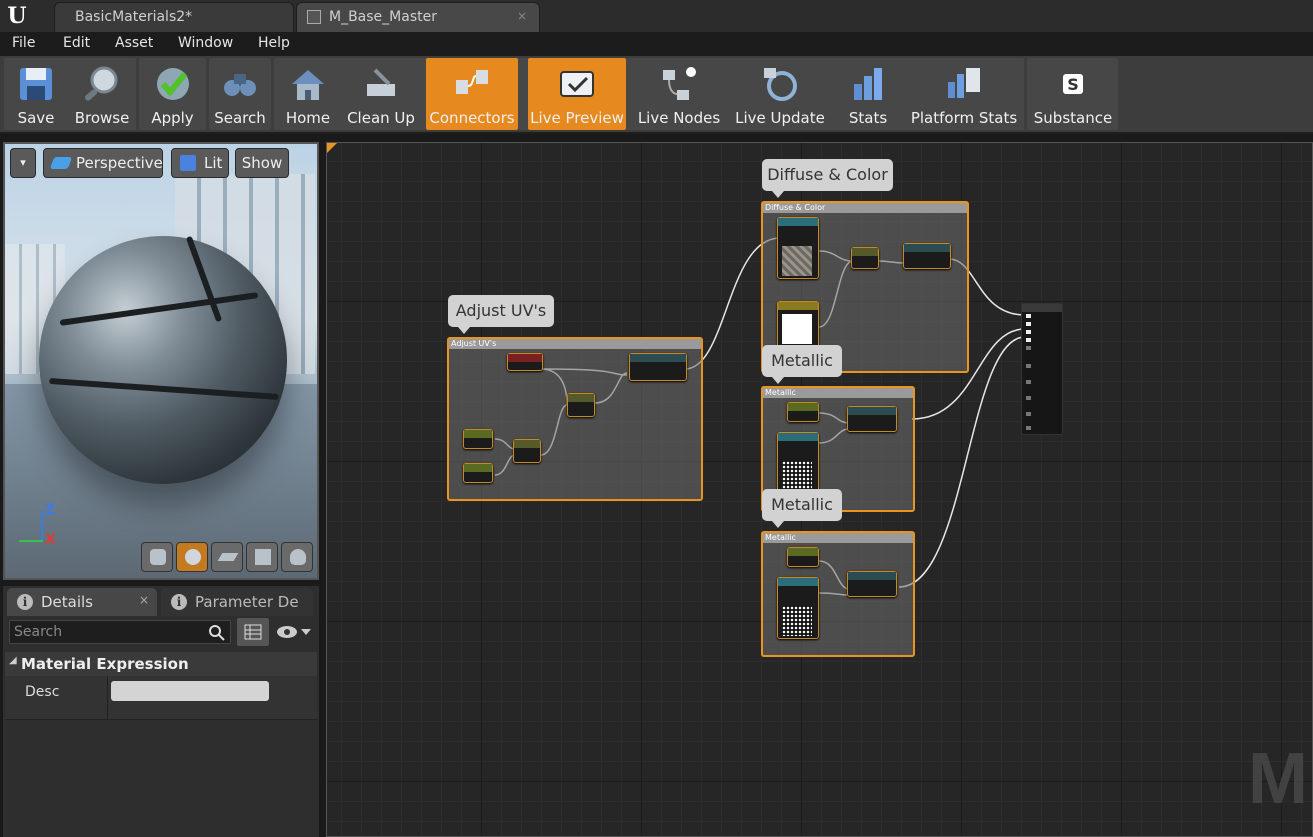 This screenshot has height=837, width=1313. I want to click on preview-viewport: ▾ Perspective Lit Show Z X, so click(161, 361).